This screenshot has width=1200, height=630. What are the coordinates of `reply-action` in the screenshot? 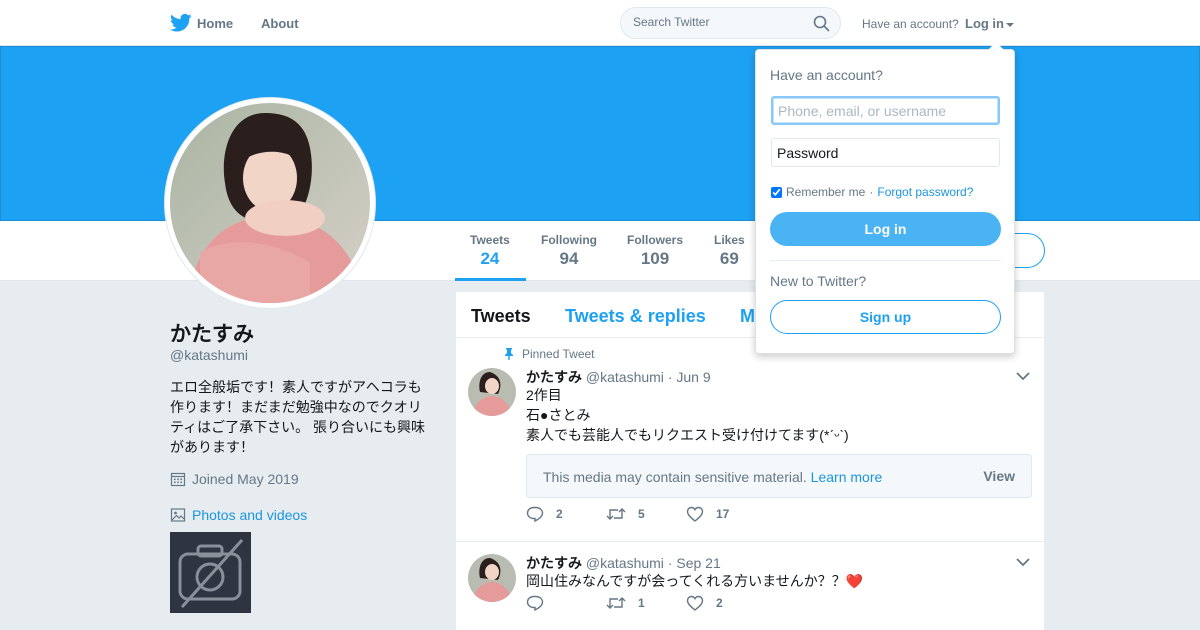 It's located at (566, 603).